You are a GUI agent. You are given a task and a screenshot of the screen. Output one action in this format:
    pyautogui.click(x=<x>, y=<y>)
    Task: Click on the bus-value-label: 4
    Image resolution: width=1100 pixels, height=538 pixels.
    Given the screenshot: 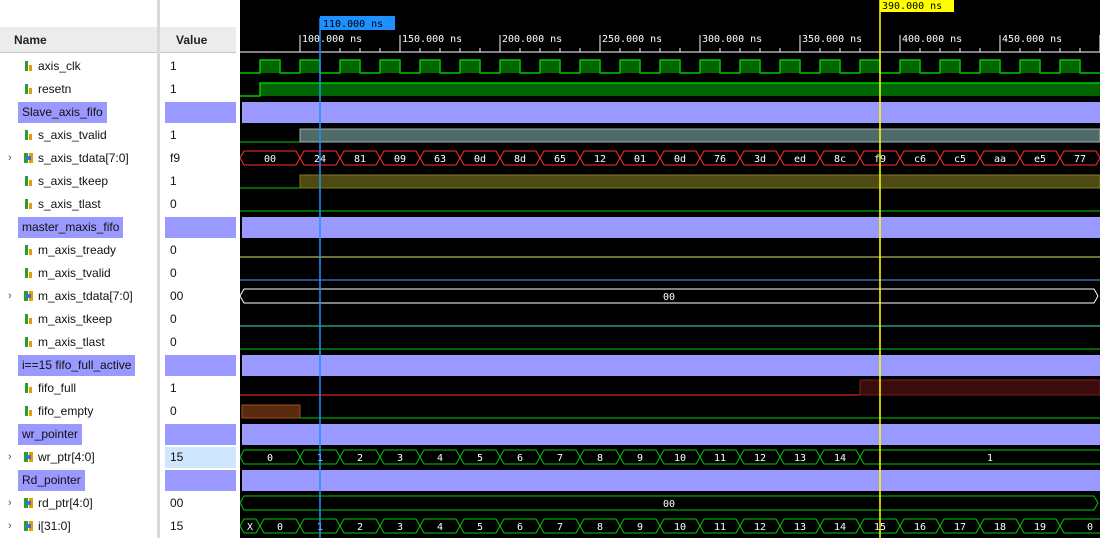 What is the action you would take?
    pyautogui.click(x=440, y=458)
    